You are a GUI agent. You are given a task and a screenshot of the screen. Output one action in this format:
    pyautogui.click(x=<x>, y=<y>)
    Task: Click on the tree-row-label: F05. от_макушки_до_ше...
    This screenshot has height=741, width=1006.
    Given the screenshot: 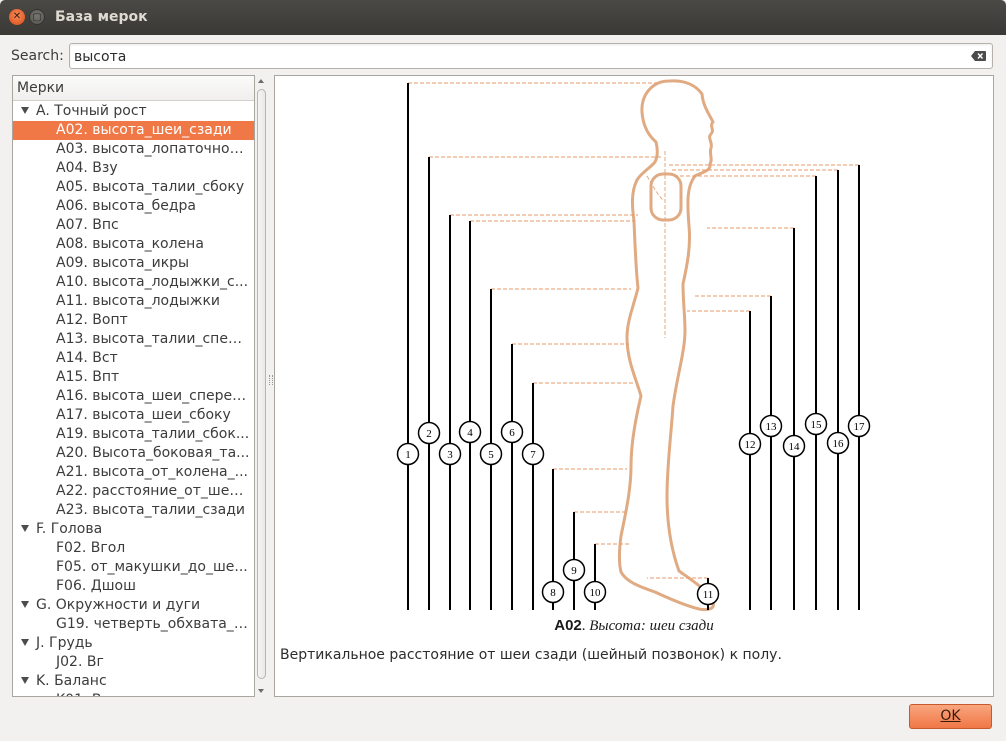 What is the action you would take?
    pyautogui.click(x=152, y=567)
    